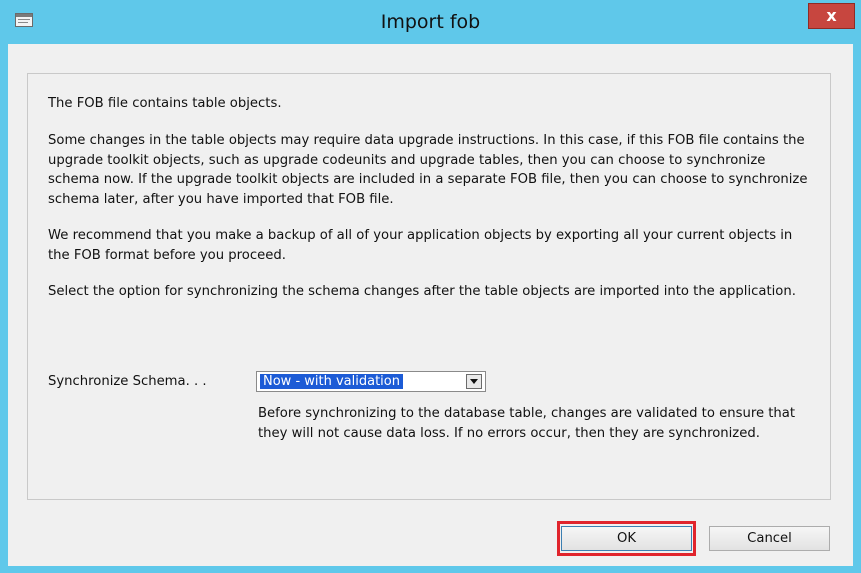  Describe the element at coordinates (165, 103) in the screenshot. I see `info-text-1: The FOB file contains table objects.` at that location.